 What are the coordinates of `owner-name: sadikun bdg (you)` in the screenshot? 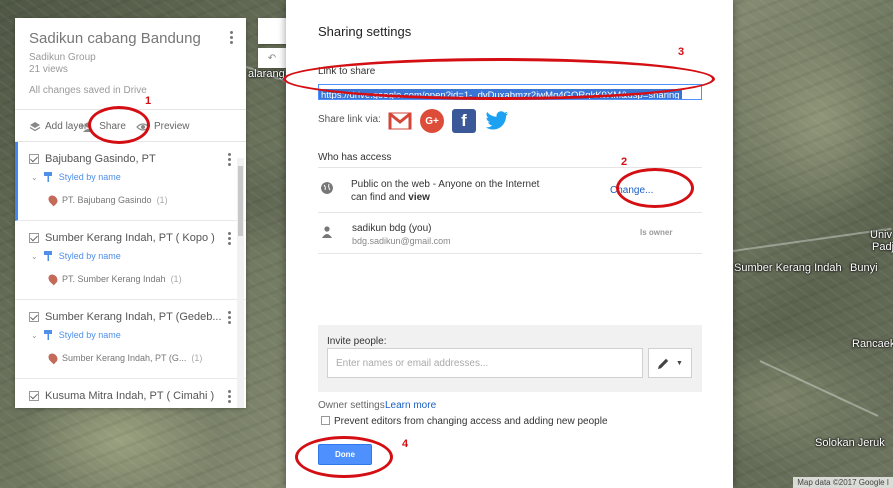 It's located at (392, 228).